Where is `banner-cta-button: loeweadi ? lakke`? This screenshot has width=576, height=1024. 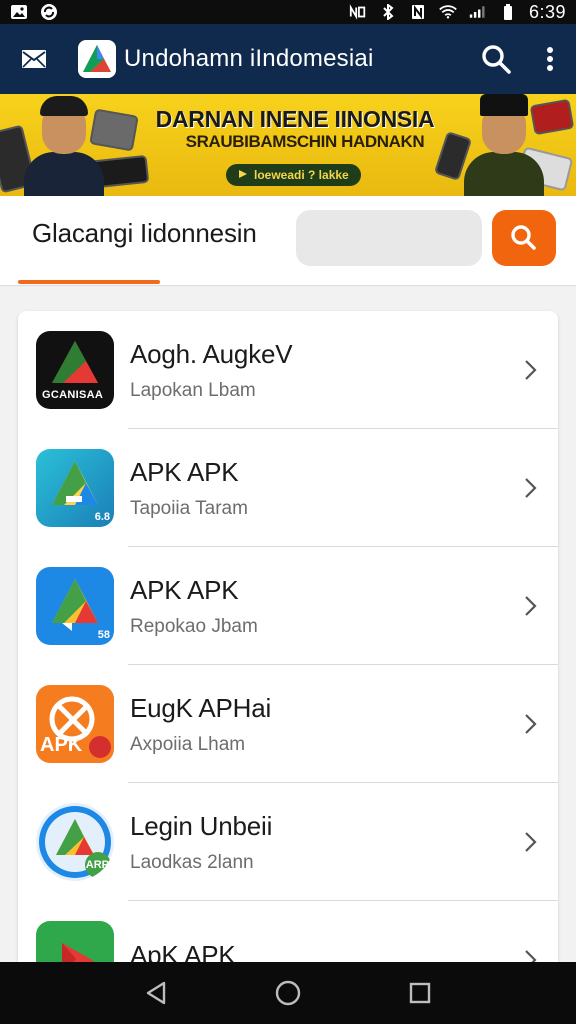
banner-cta-button: loeweadi ? lakke is located at coordinates (293, 175).